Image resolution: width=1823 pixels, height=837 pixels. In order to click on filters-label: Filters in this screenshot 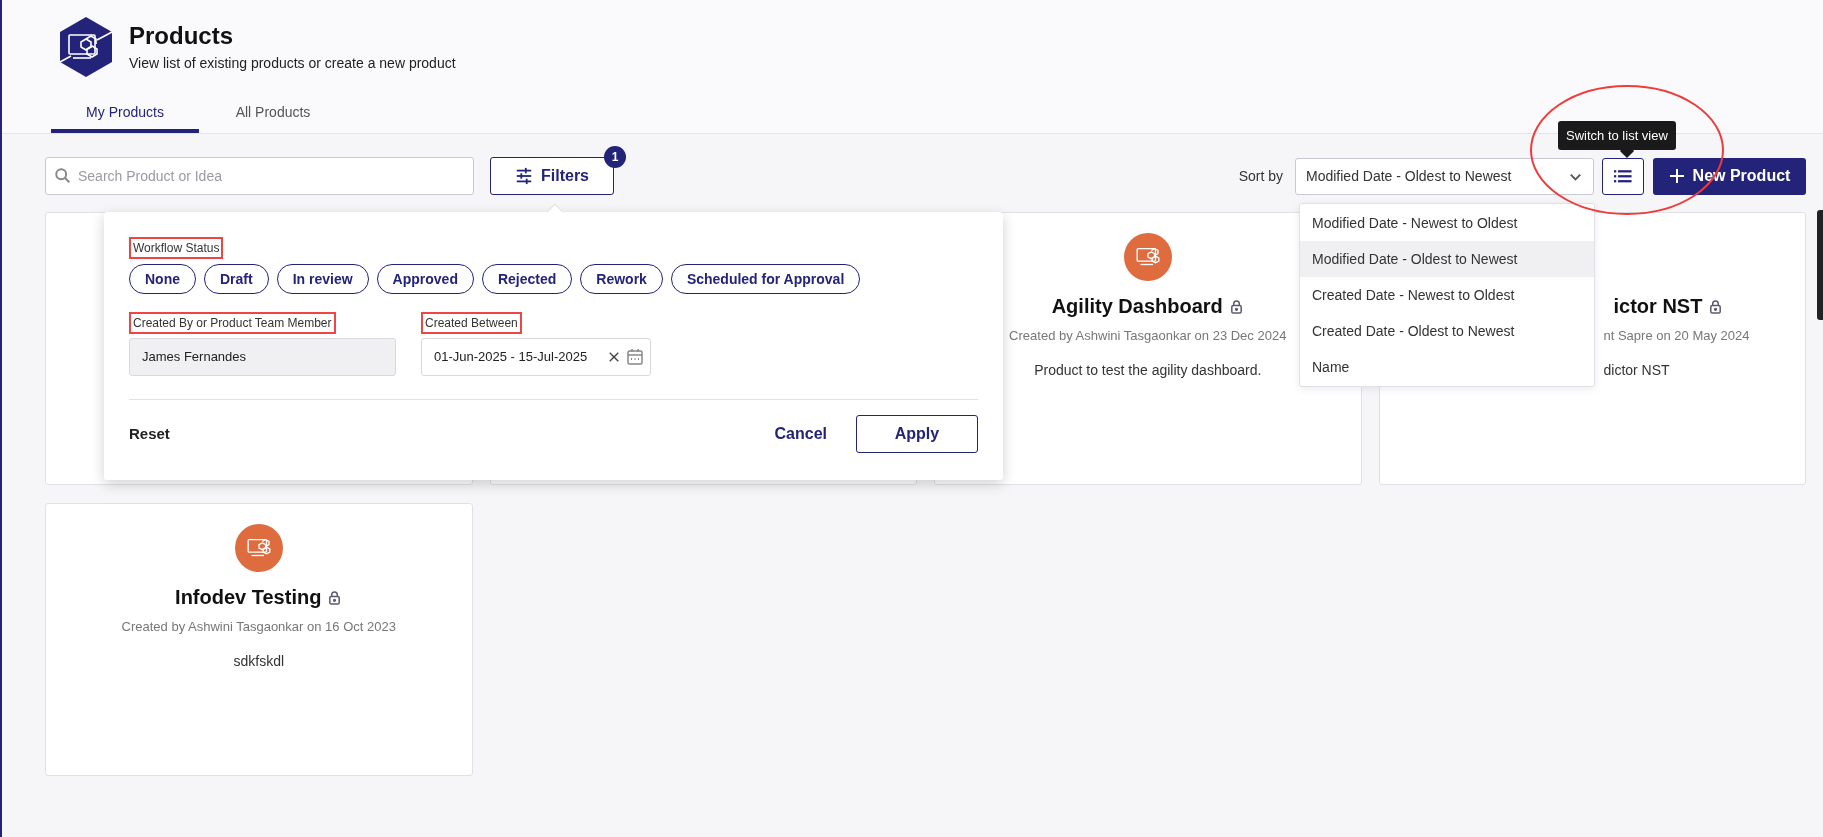, I will do `click(565, 176)`.